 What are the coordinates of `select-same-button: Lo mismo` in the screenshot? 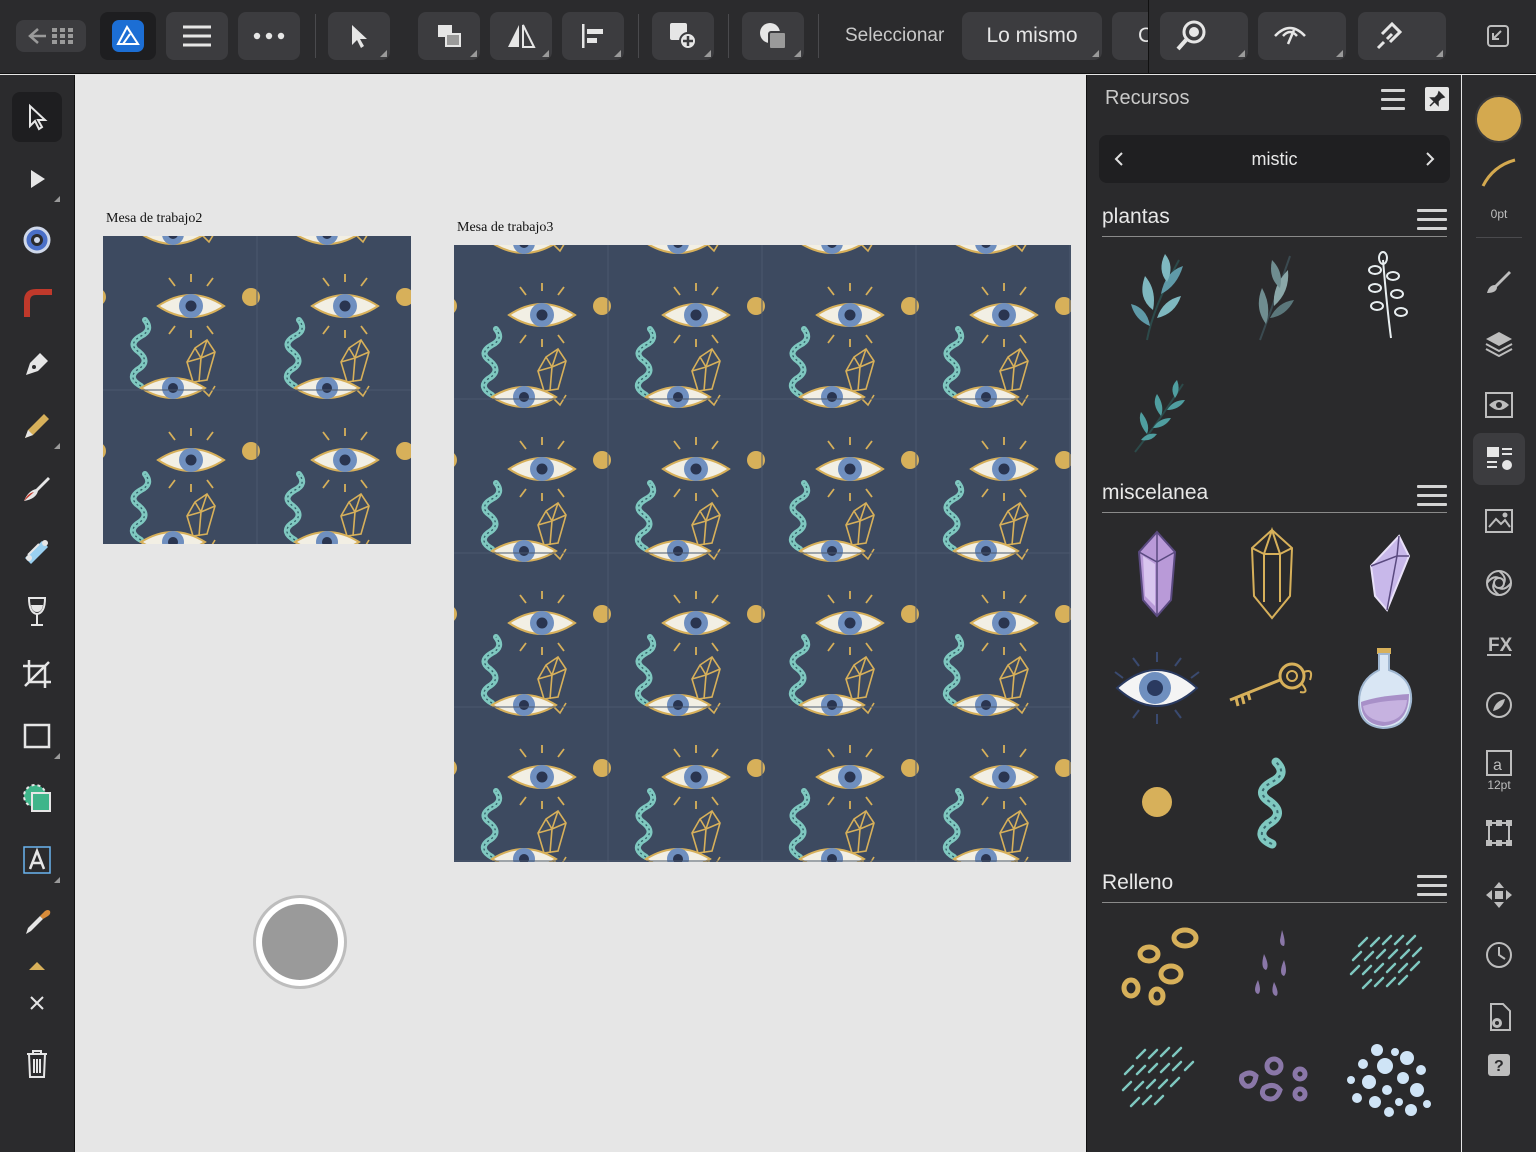 It's located at (1032, 36).